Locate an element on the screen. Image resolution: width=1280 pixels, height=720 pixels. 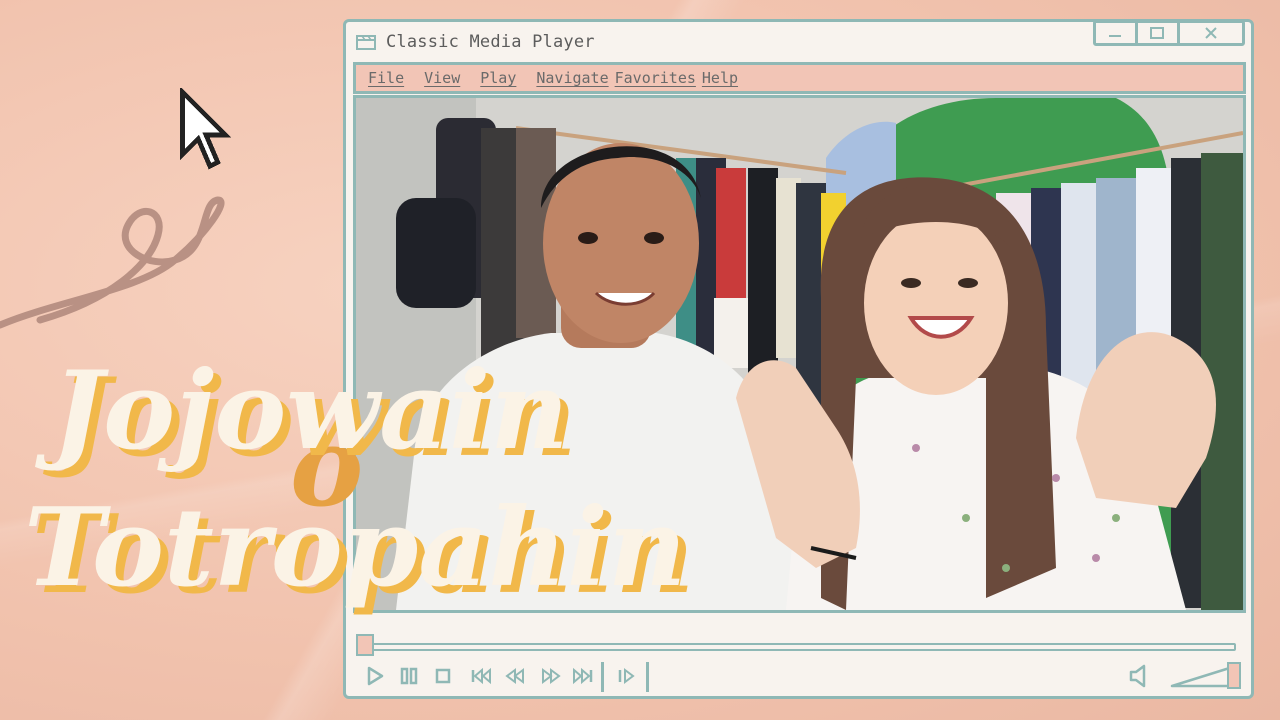
frame-step-button is located at coordinates (627, 676).